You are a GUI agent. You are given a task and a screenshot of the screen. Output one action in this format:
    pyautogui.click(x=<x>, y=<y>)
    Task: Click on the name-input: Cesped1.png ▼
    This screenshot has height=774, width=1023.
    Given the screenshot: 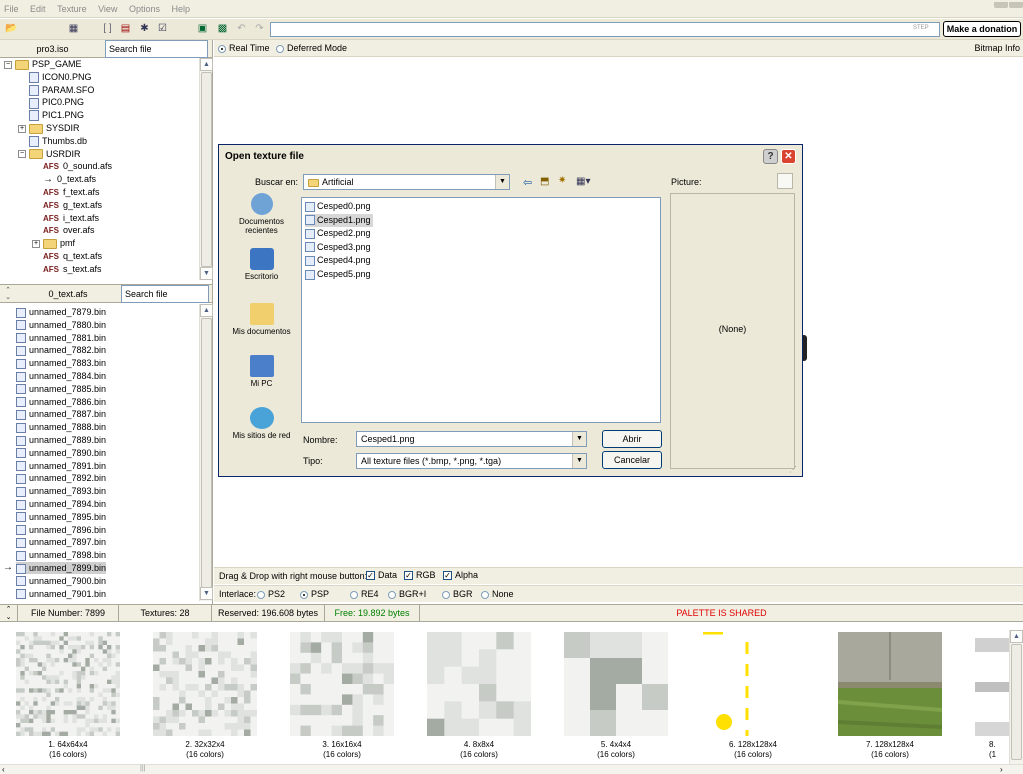 What is the action you would take?
    pyautogui.click(x=471, y=439)
    